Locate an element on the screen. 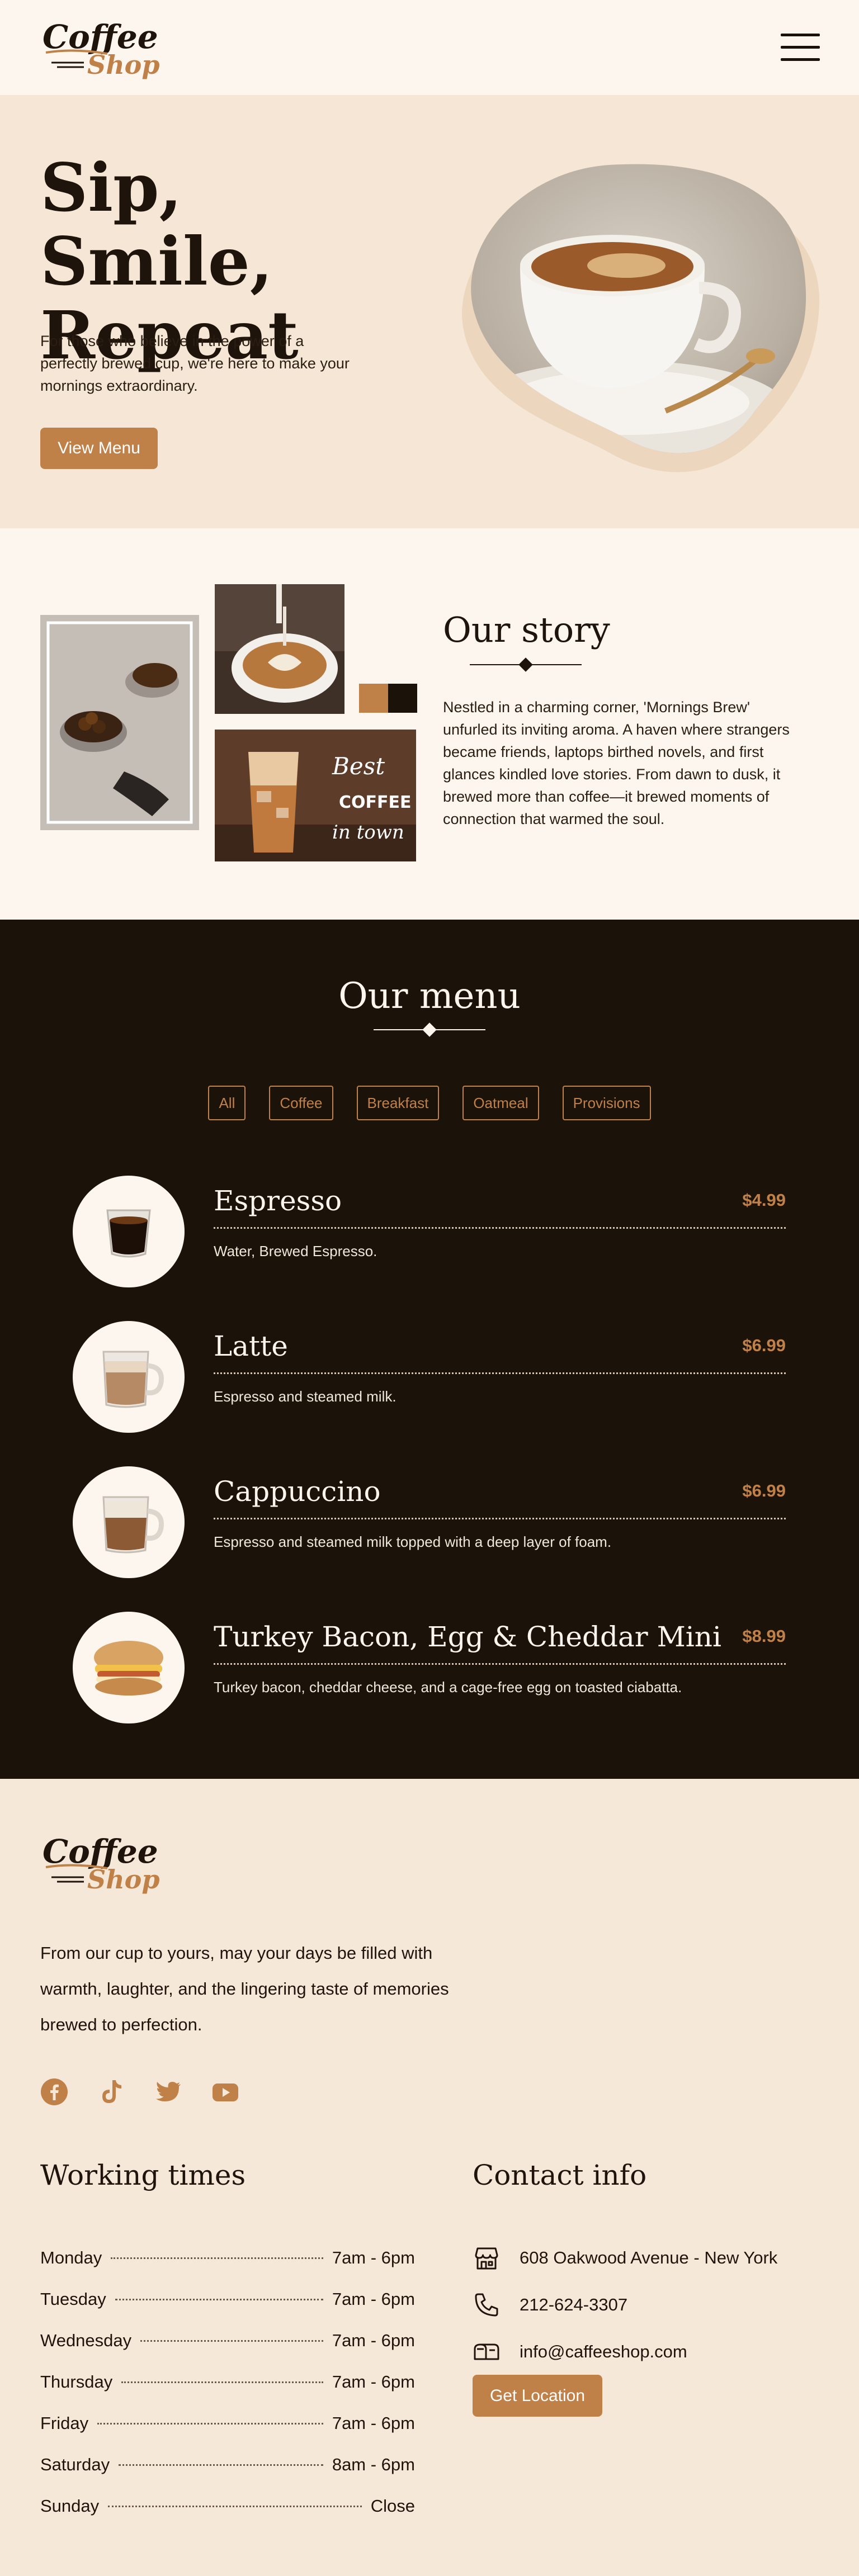  view-menu-button: View Menu is located at coordinates (99, 449).